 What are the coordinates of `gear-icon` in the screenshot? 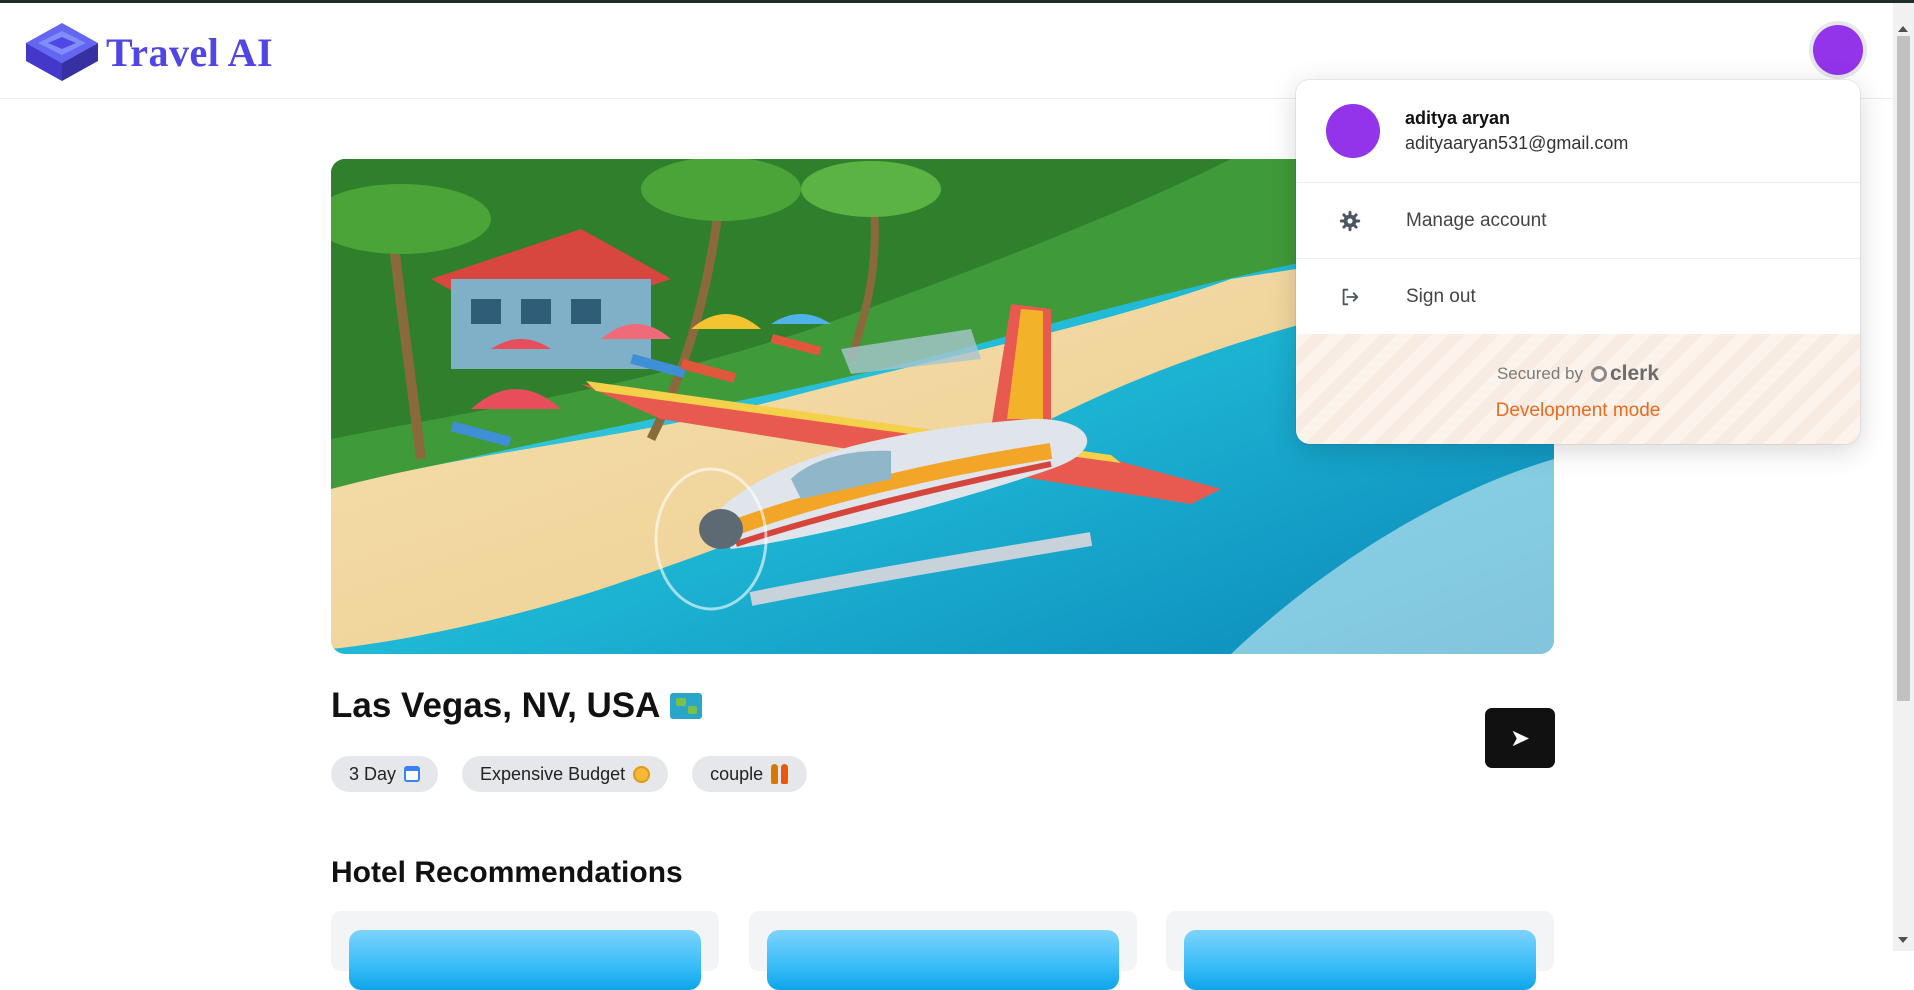 It's located at (1350, 220).